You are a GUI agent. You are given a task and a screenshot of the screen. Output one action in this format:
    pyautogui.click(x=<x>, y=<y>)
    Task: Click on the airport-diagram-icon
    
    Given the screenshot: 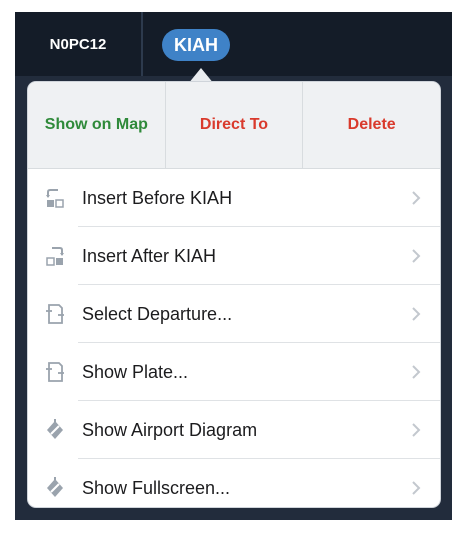 What is the action you would take?
    pyautogui.click(x=55, y=430)
    